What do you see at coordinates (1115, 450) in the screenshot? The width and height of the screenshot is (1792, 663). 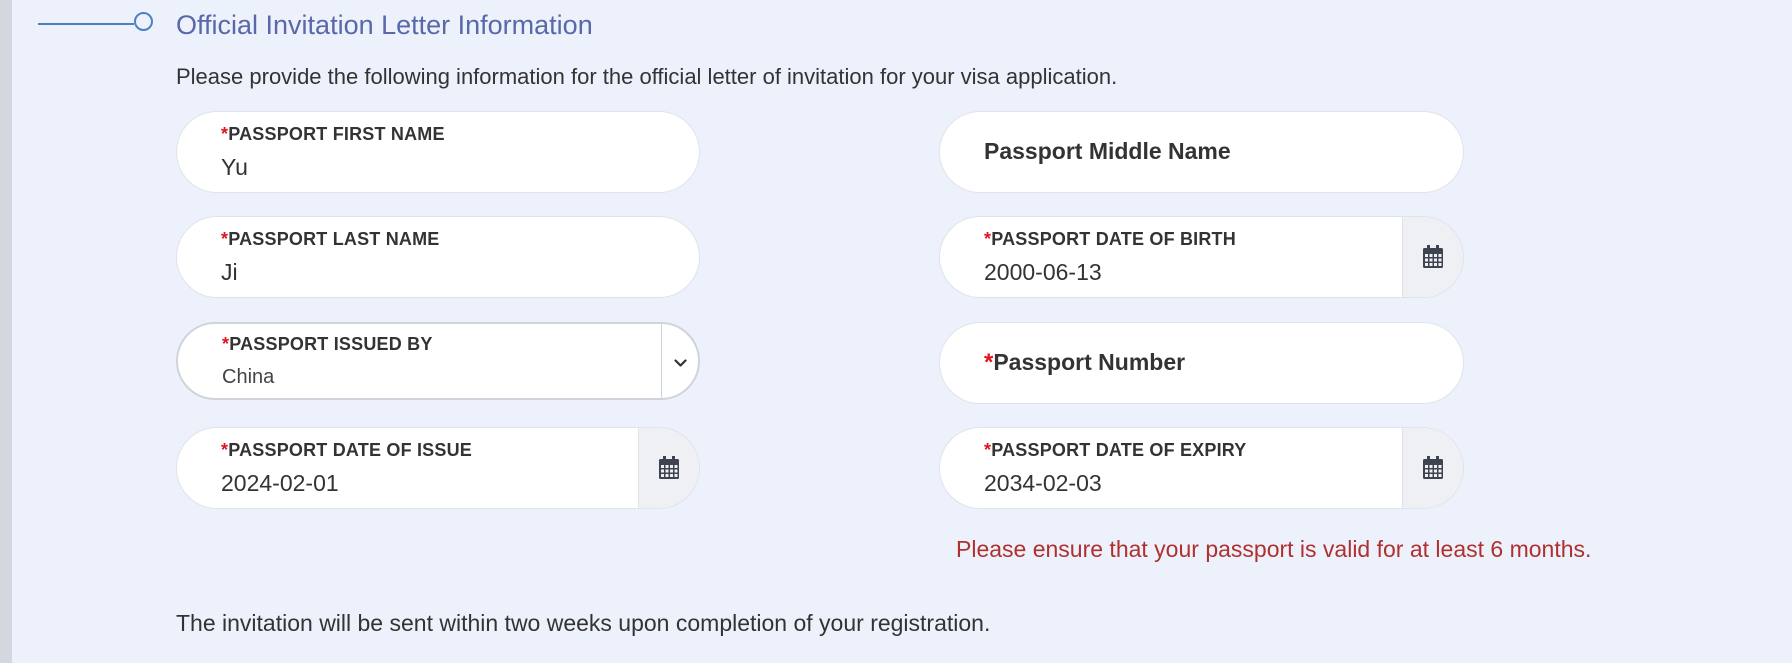 I see `passport-date-of-expiry-label: *PASSPORT DATE OF EXPIRY` at bounding box center [1115, 450].